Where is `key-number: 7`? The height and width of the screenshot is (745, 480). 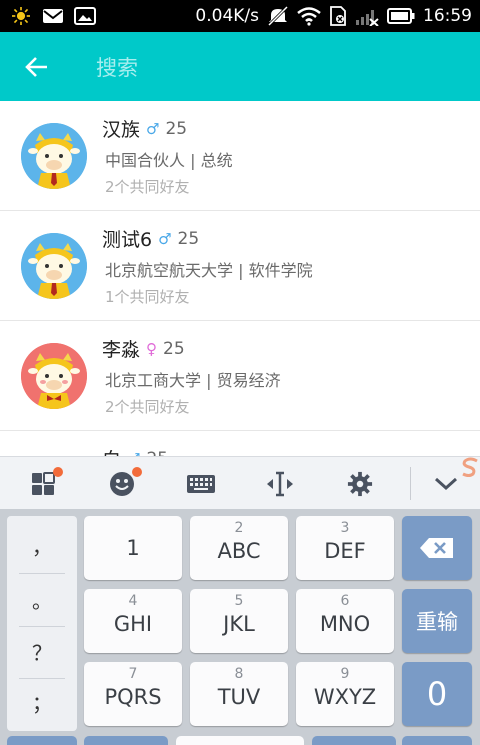
key-number: 7 is located at coordinates (133, 674).